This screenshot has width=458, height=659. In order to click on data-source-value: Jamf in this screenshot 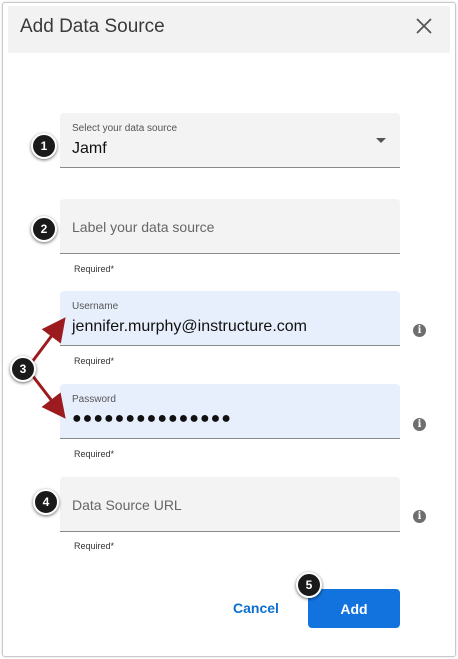, I will do `click(89, 148)`.